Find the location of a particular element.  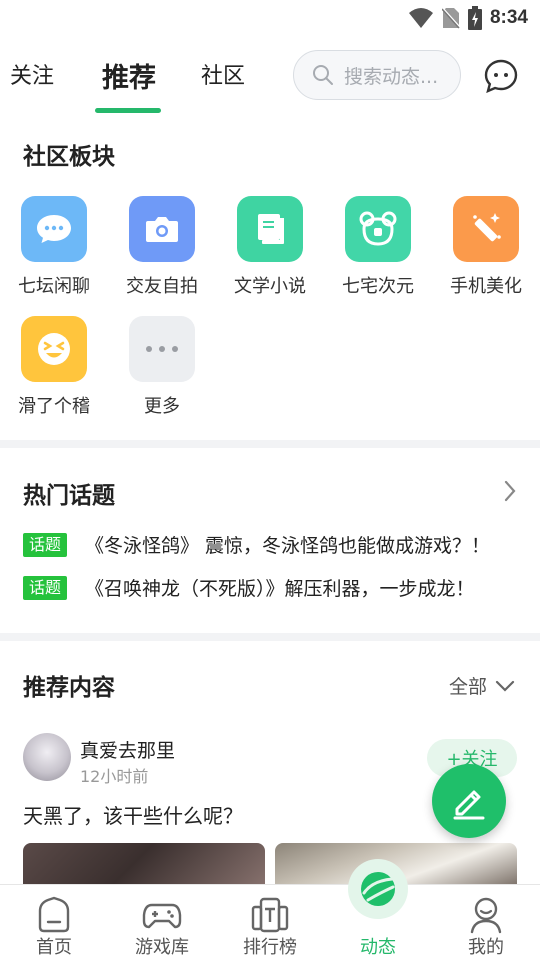

nav-label: 首页 is located at coordinates (54, 947).